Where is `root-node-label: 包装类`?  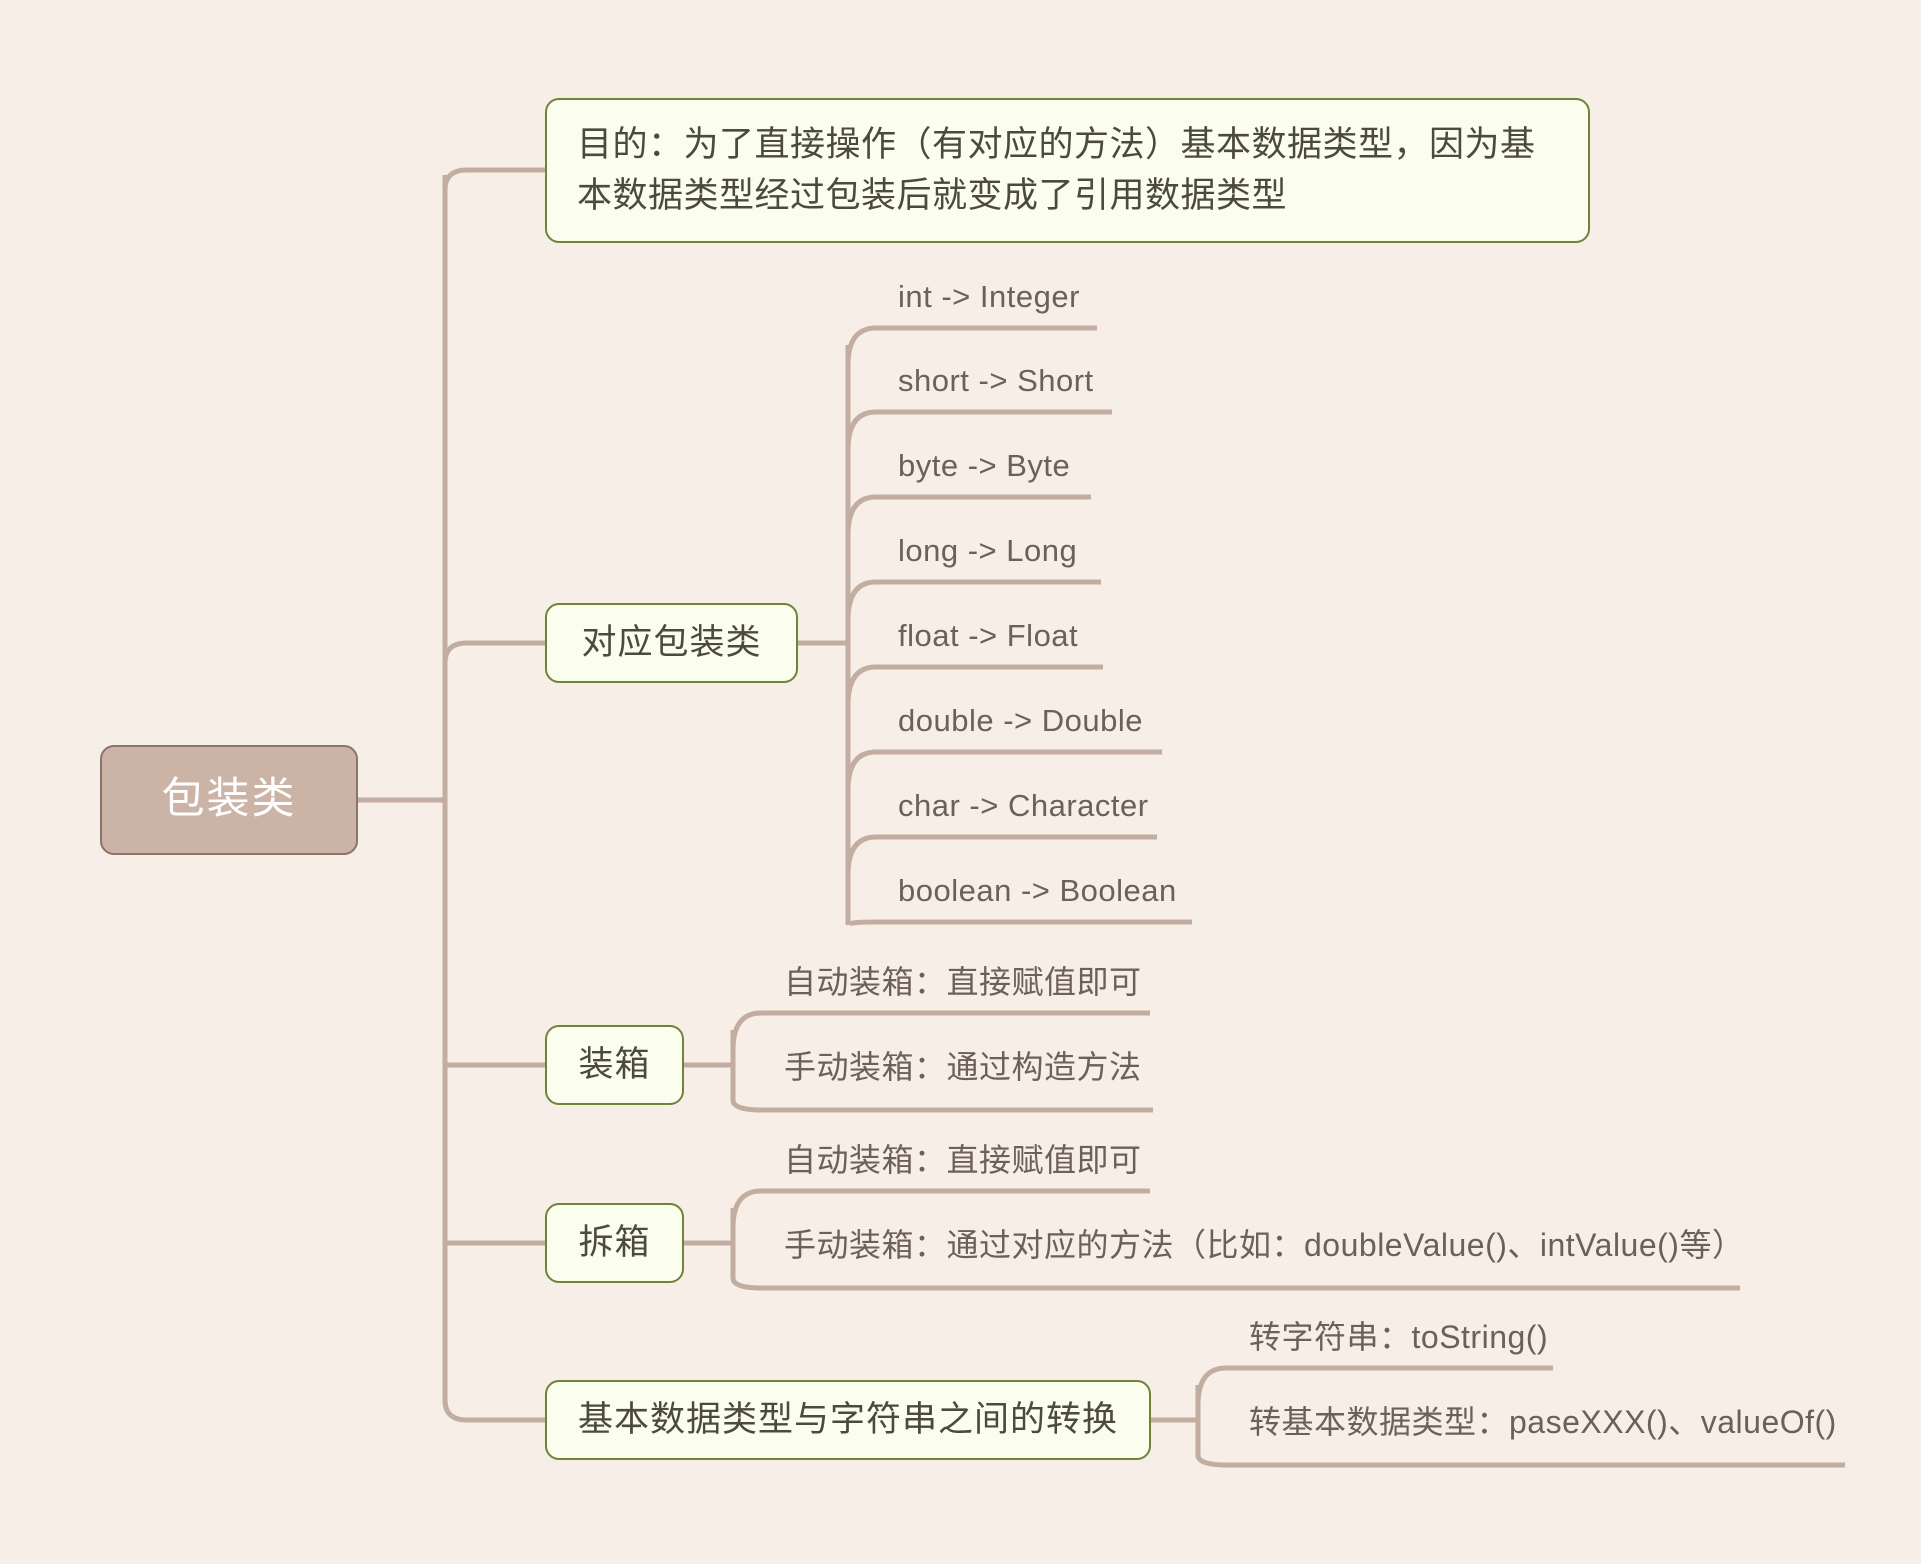 root-node-label: 包装类 is located at coordinates (229, 799).